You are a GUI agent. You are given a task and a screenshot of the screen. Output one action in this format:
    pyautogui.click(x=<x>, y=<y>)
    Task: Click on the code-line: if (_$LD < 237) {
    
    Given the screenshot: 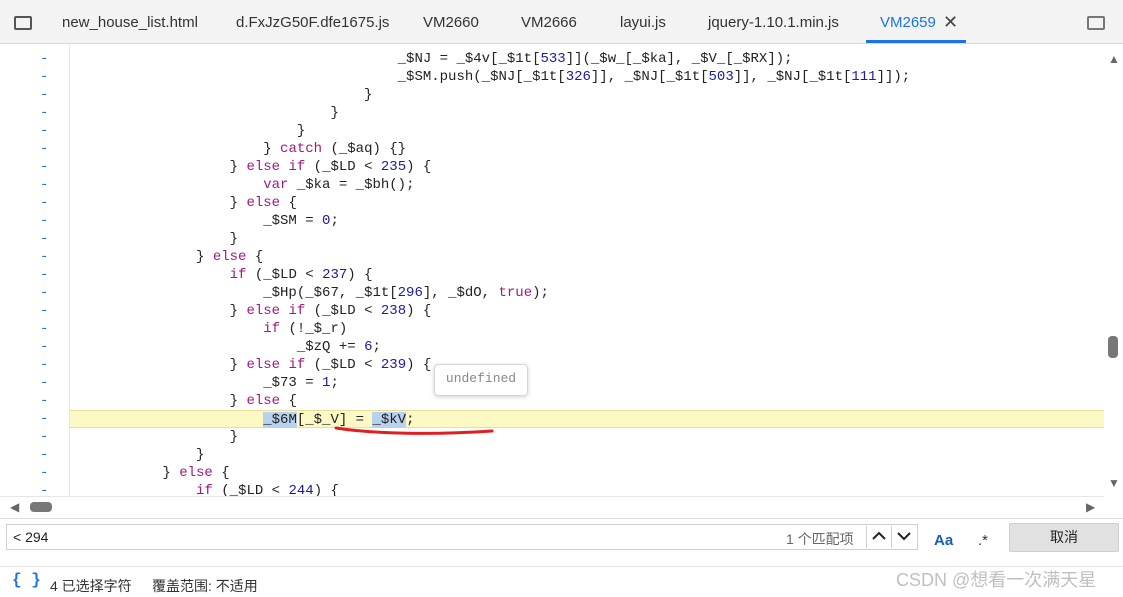 What is the action you would take?
    pyautogui.click(x=587, y=275)
    